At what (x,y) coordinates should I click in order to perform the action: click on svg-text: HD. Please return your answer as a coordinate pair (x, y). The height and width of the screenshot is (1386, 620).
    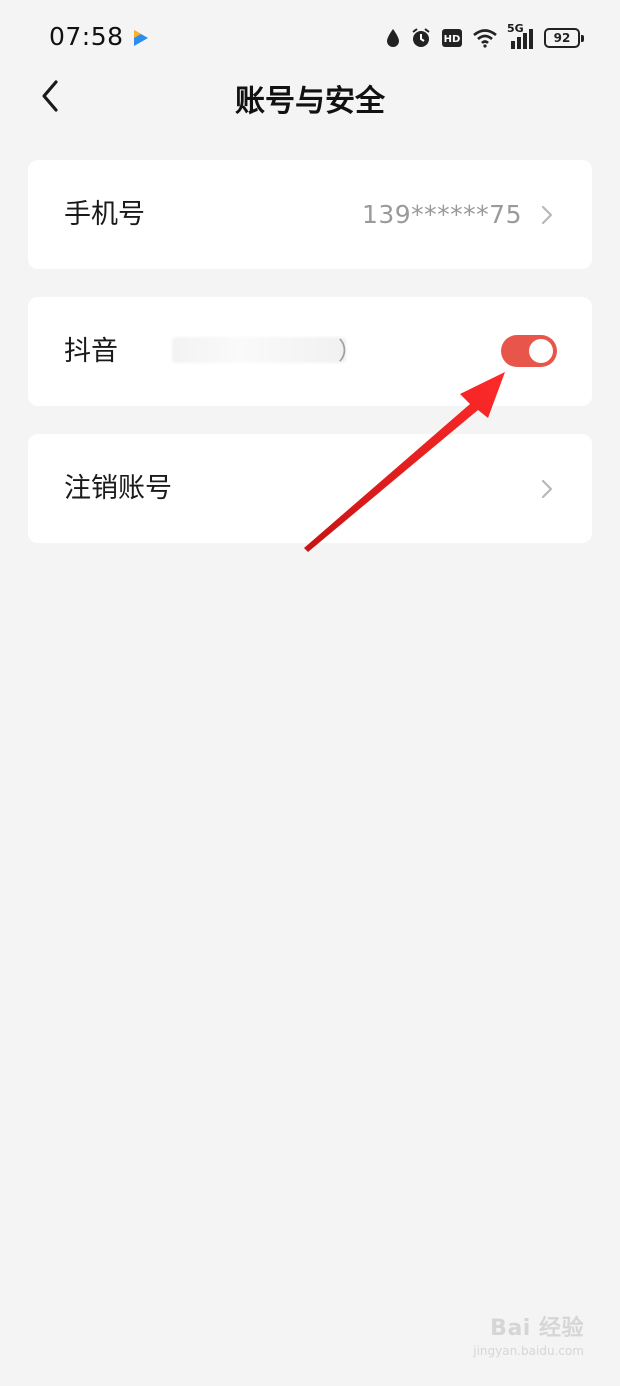
    Looking at the image, I should click on (452, 39).